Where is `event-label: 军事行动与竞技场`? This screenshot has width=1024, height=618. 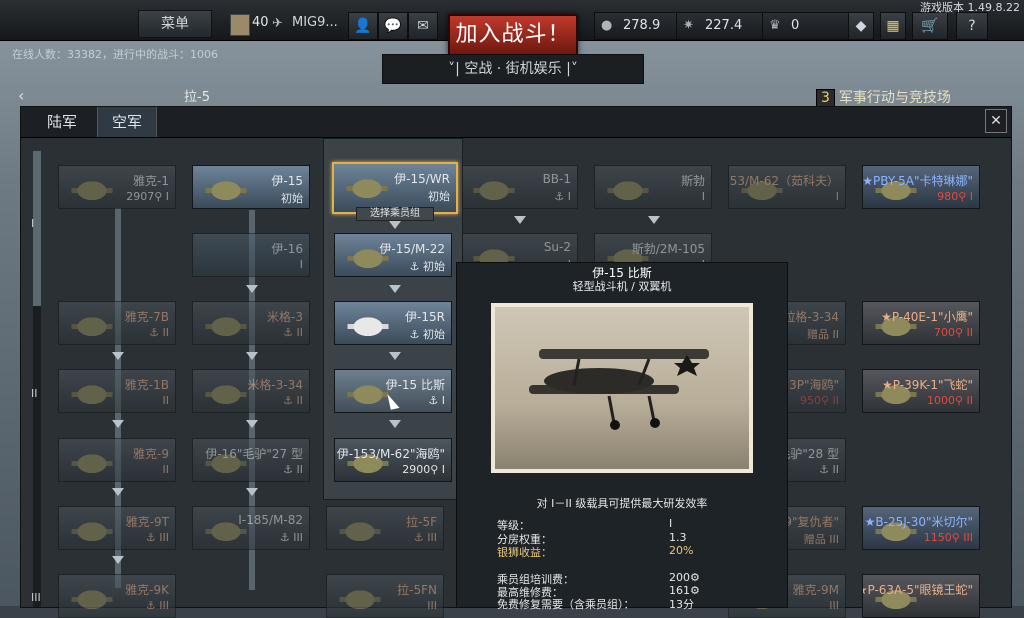 event-label: 军事行动与竞技场 is located at coordinates (894, 98).